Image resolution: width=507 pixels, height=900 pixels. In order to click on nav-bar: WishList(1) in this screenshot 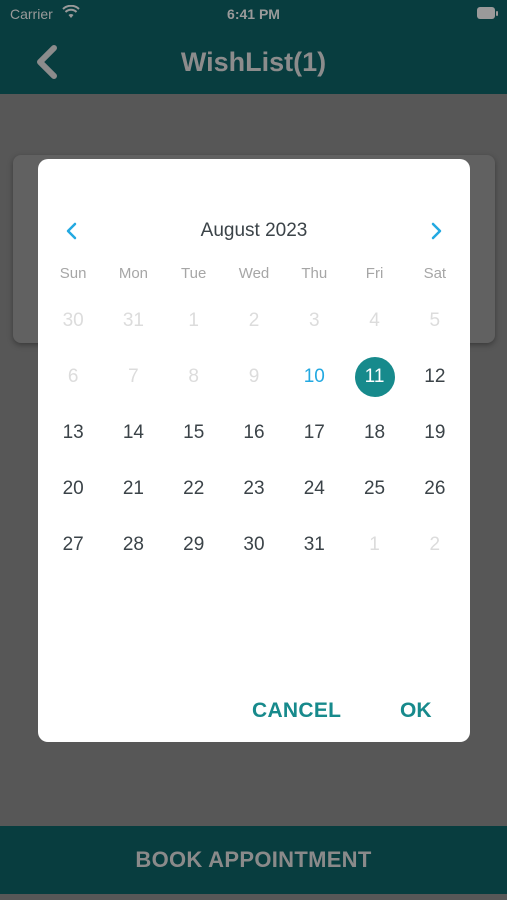, I will do `click(253, 61)`.